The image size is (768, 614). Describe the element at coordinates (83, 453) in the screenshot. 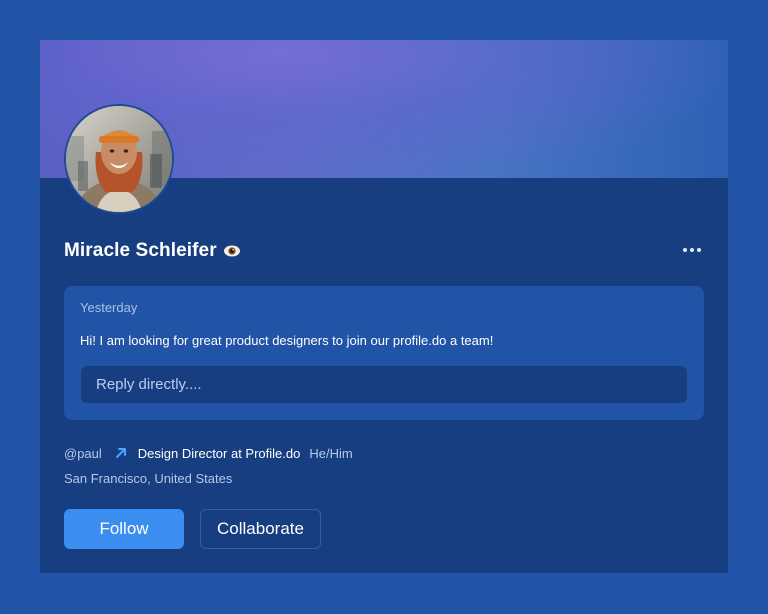

I see `profile-handle: @paul` at that location.